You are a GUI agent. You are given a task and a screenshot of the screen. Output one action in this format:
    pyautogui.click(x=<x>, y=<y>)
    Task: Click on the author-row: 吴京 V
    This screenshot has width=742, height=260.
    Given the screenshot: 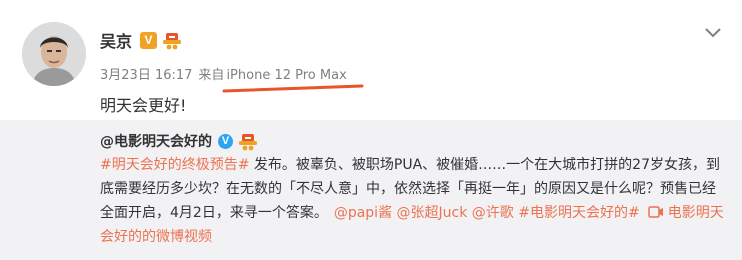 What is the action you would take?
    pyautogui.click(x=141, y=40)
    